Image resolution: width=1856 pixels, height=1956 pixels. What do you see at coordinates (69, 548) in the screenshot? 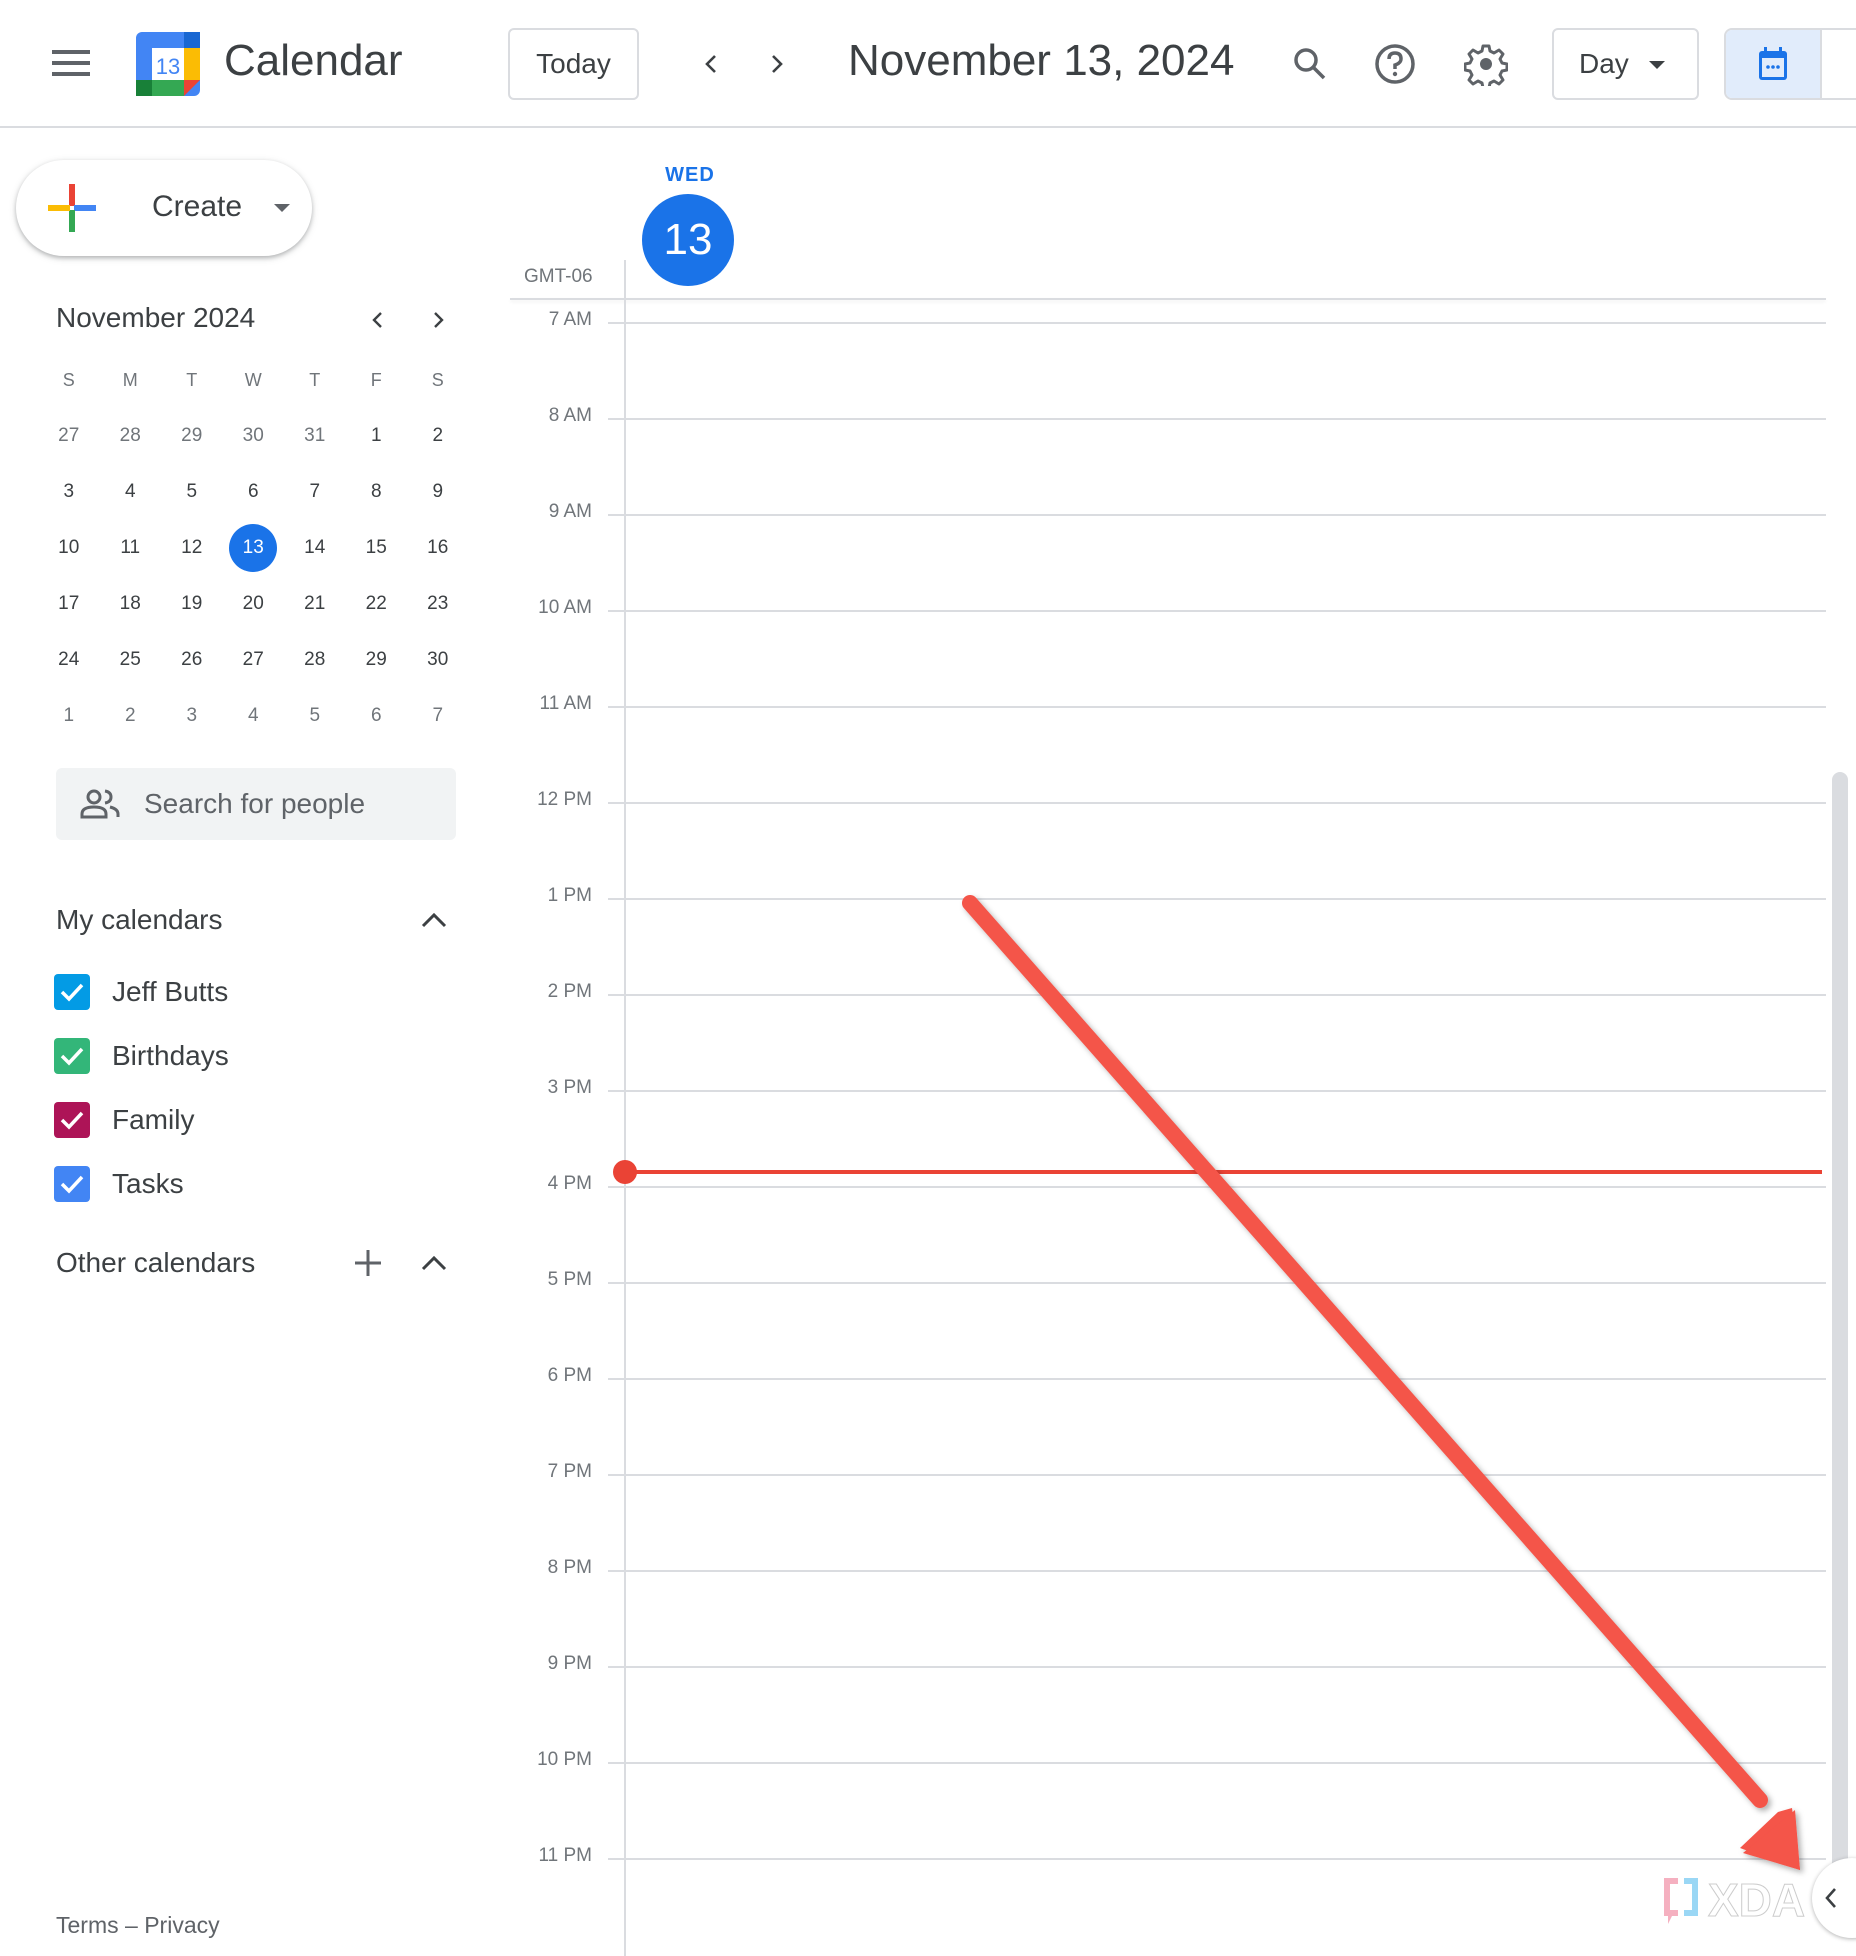
I see `mini-calendar-day: 10` at bounding box center [69, 548].